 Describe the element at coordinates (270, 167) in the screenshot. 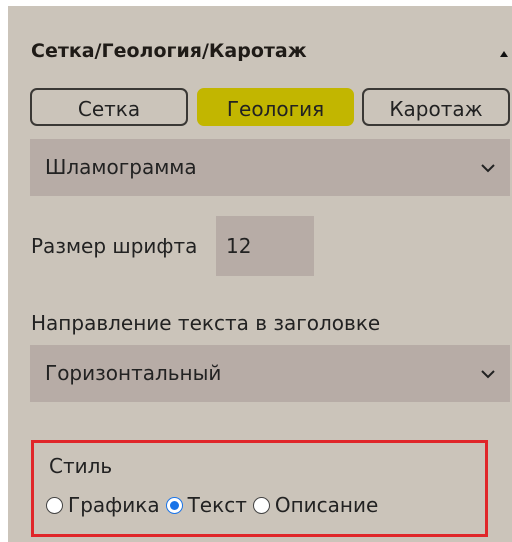

I see `mode-select: Шламограмма` at that location.